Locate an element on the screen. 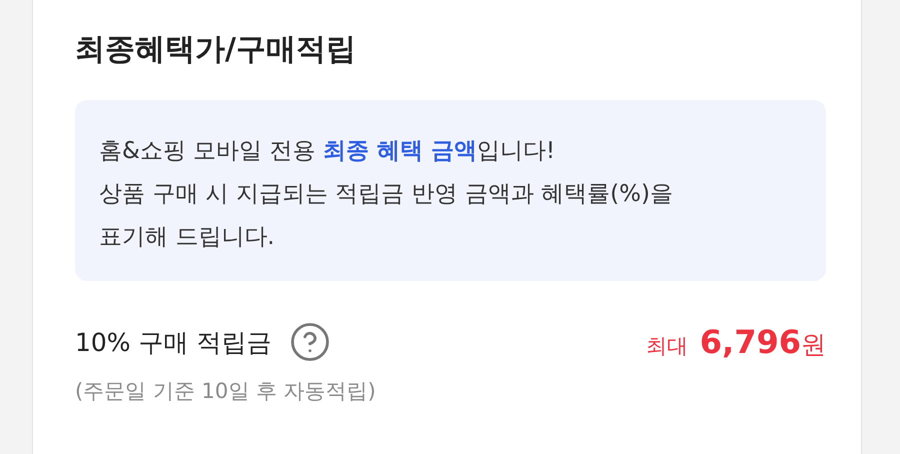 The height and width of the screenshot is (454, 900). help-icon is located at coordinates (310, 342).